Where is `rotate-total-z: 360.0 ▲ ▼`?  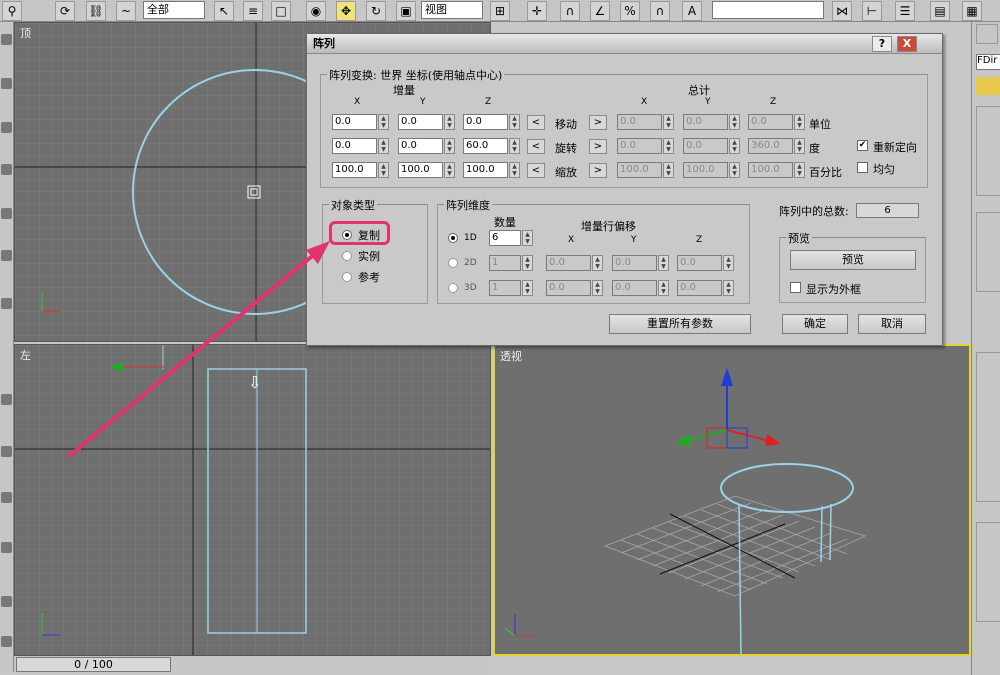 rotate-total-z: 360.0 ▲ ▼ is located at coordinates (777, 146).